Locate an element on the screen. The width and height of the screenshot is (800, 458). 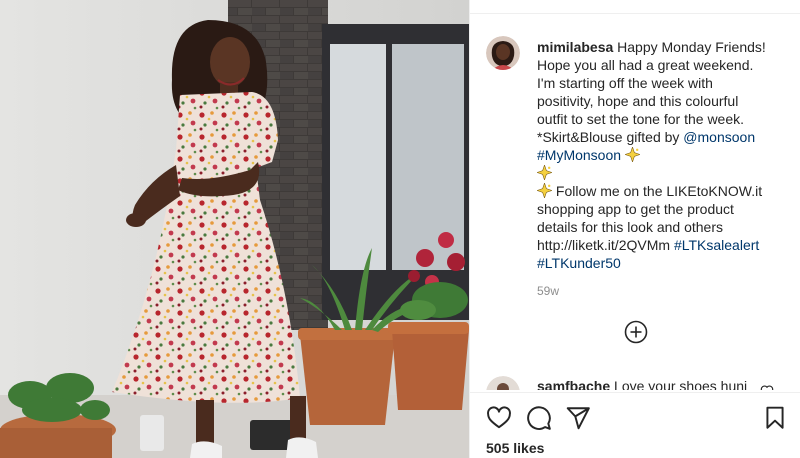
caption-line: *Skirt&Blouse gifted by is located at coordinates (610, 137).